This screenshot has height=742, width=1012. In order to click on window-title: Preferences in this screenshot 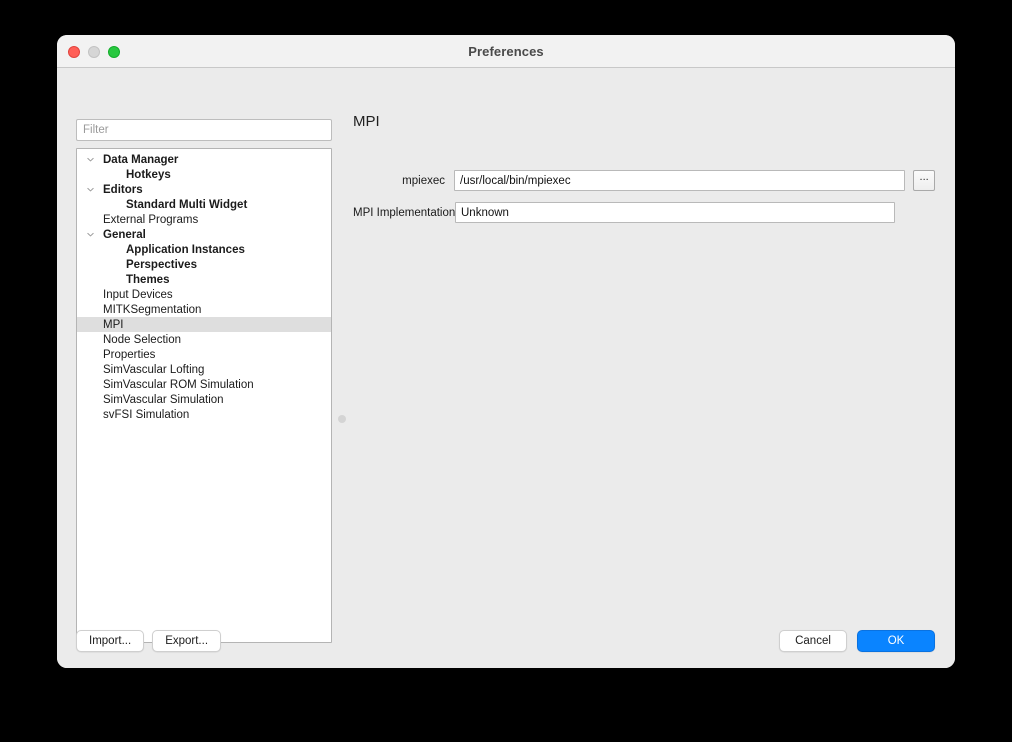, I will do `click(506, 51)`.